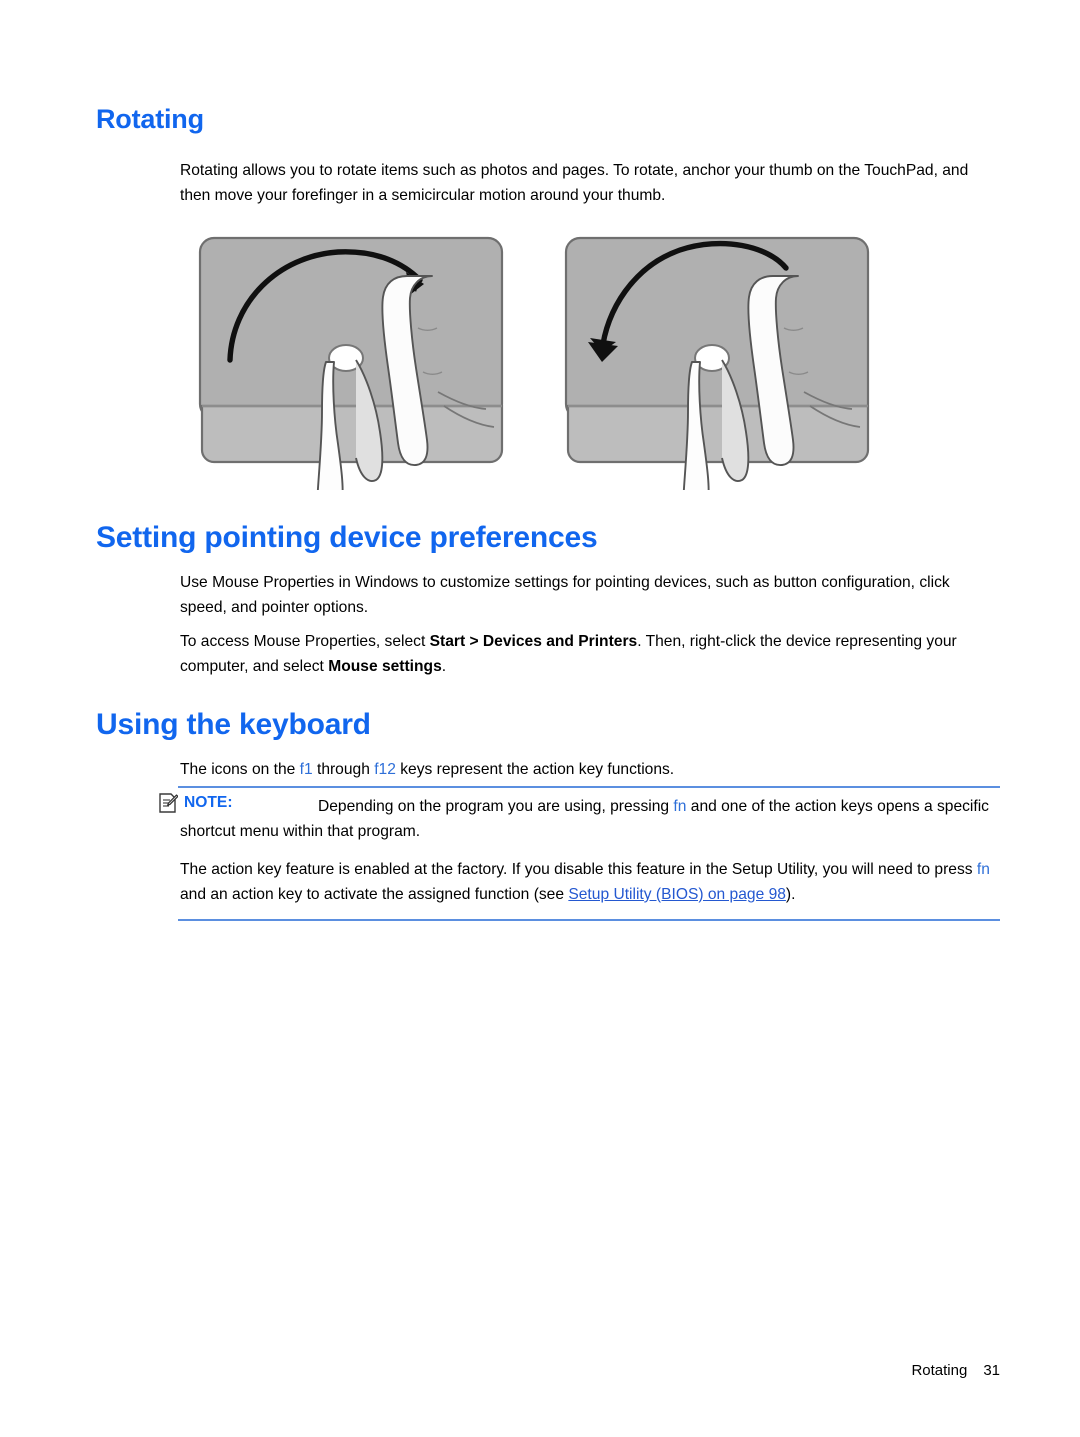 This screenshot has height=1437, width=1080. What do you see at coordinates (790, 894) in the screenshot?
I see `text-after-link: ).` at bounding box center [790, 894].